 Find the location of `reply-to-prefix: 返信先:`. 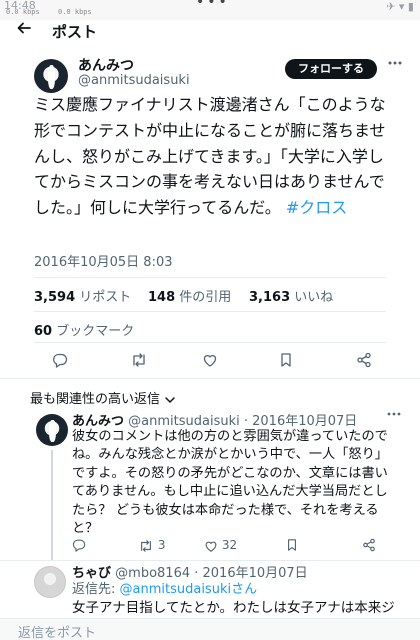

reply-to-prefix: 返信先: is located at coordinates (96, 589).